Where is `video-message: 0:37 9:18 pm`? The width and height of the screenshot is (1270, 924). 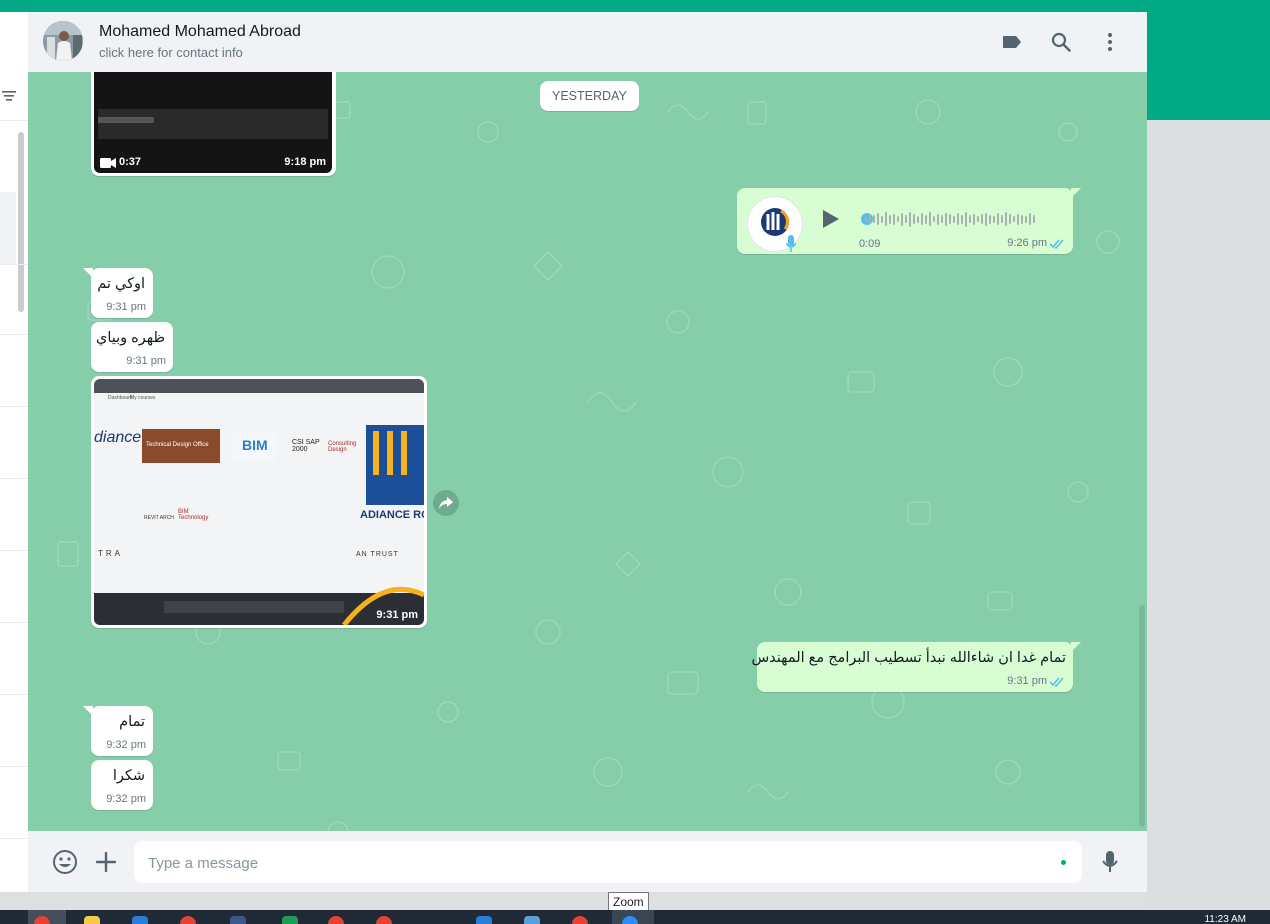 video-message: 0:37 9:18 pm is located at coordinates (213, 124).